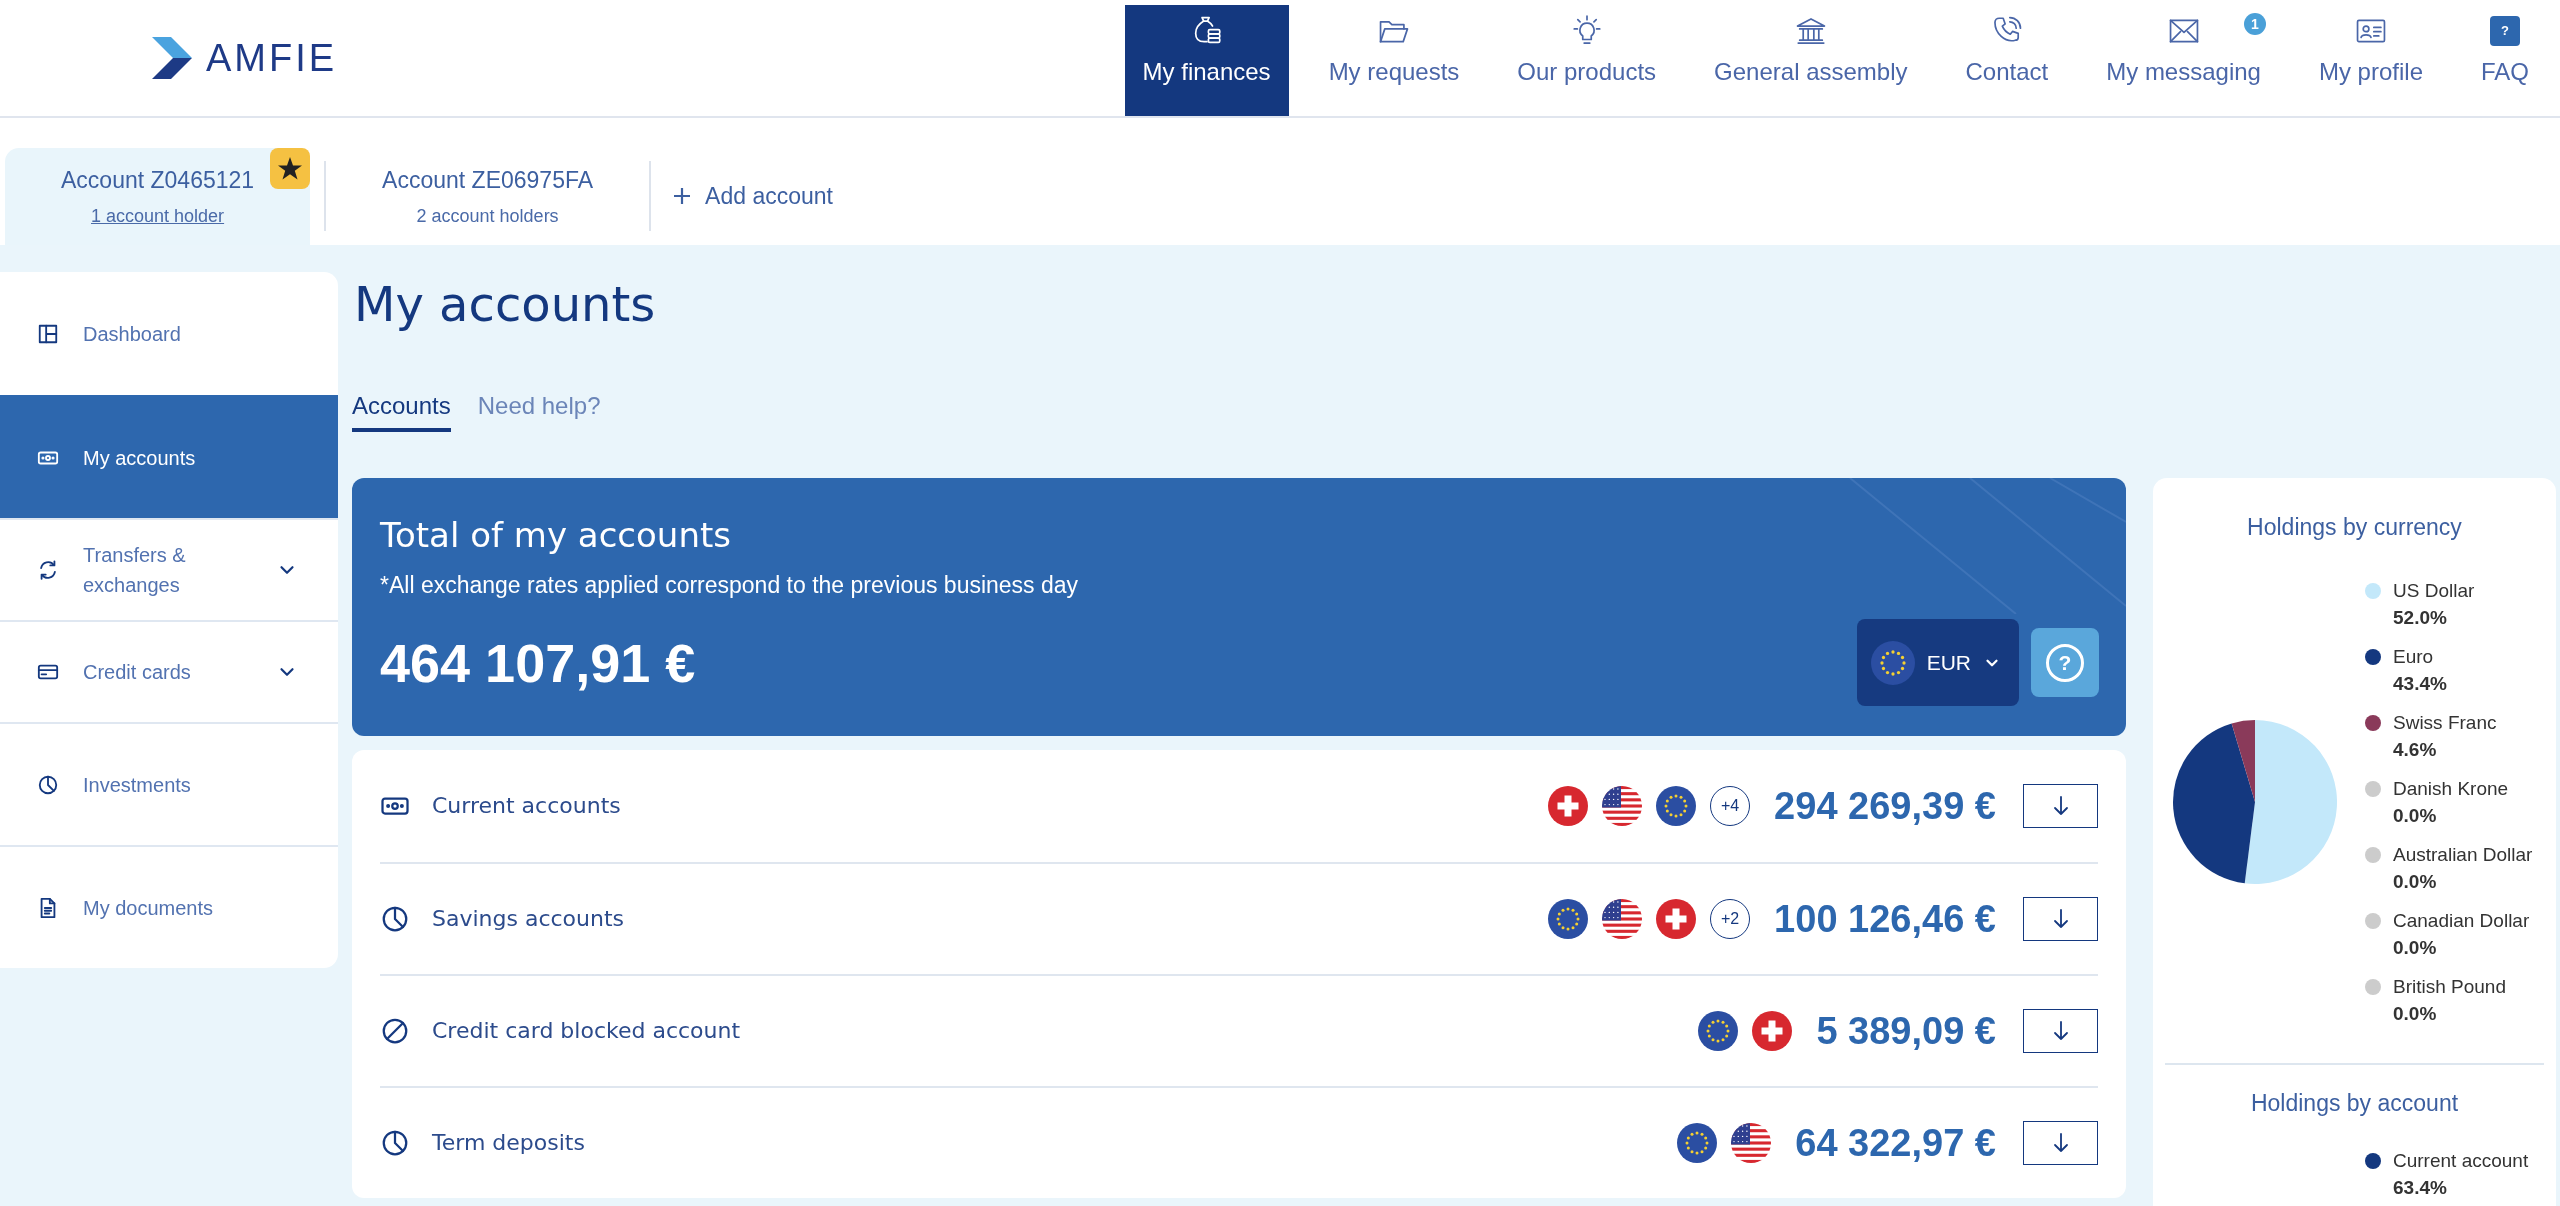  Describe the element at coordinates (2370, 60) in the screenshot. I see `nav-tab: My profile` at that location.